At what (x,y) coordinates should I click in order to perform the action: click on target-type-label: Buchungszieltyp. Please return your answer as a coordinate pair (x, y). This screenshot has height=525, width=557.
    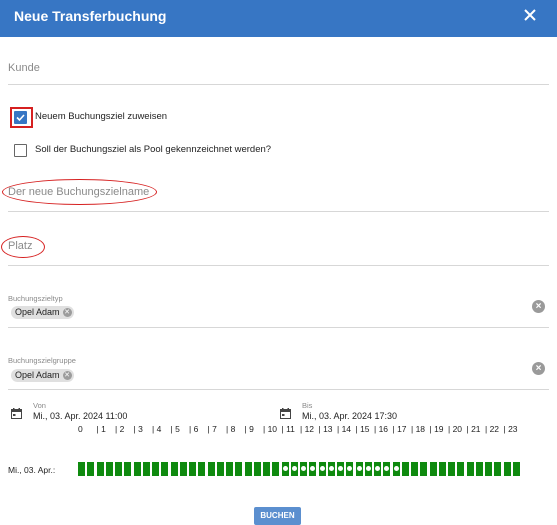
    Looking at the image, I should click on (35, 298).